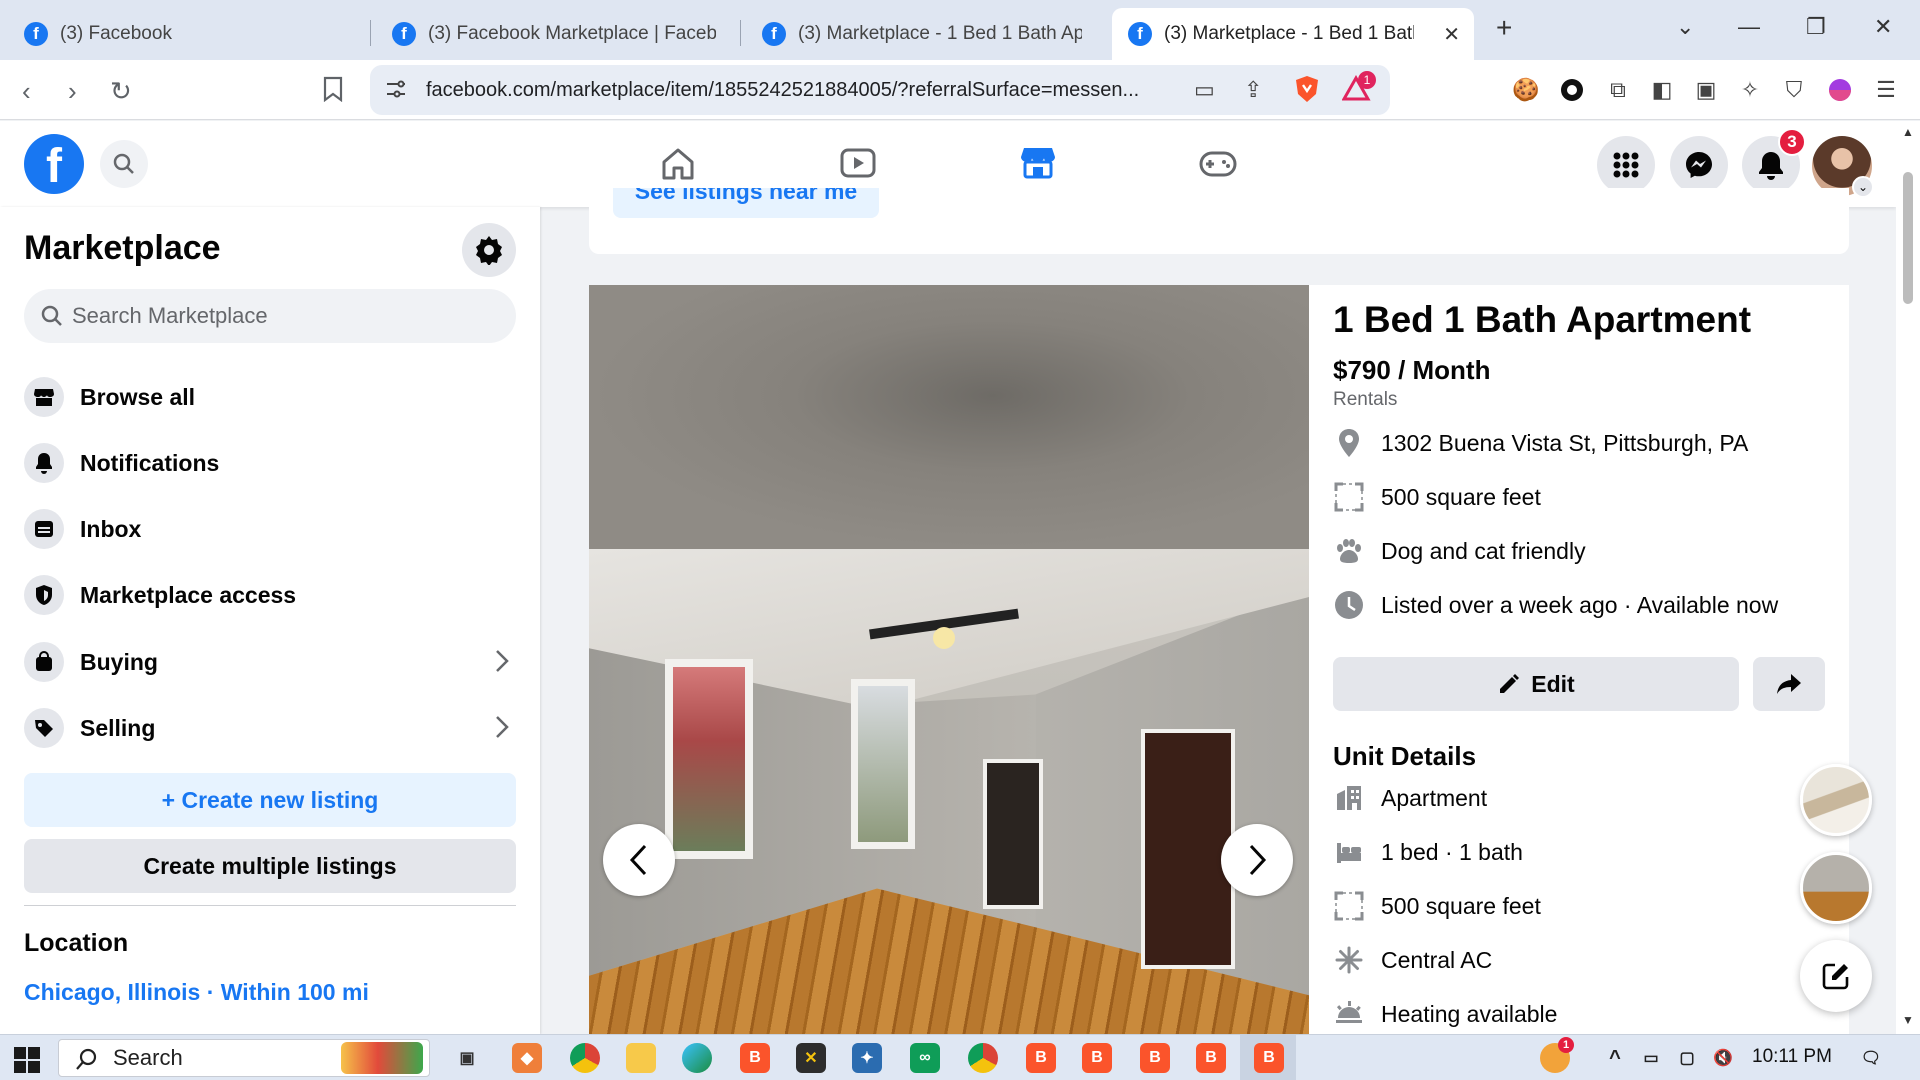  What do you see at coordinates (1536, 684) in the screenshot?
I see `edit-listing-button: Edit` at bounding box center [1536, 684].